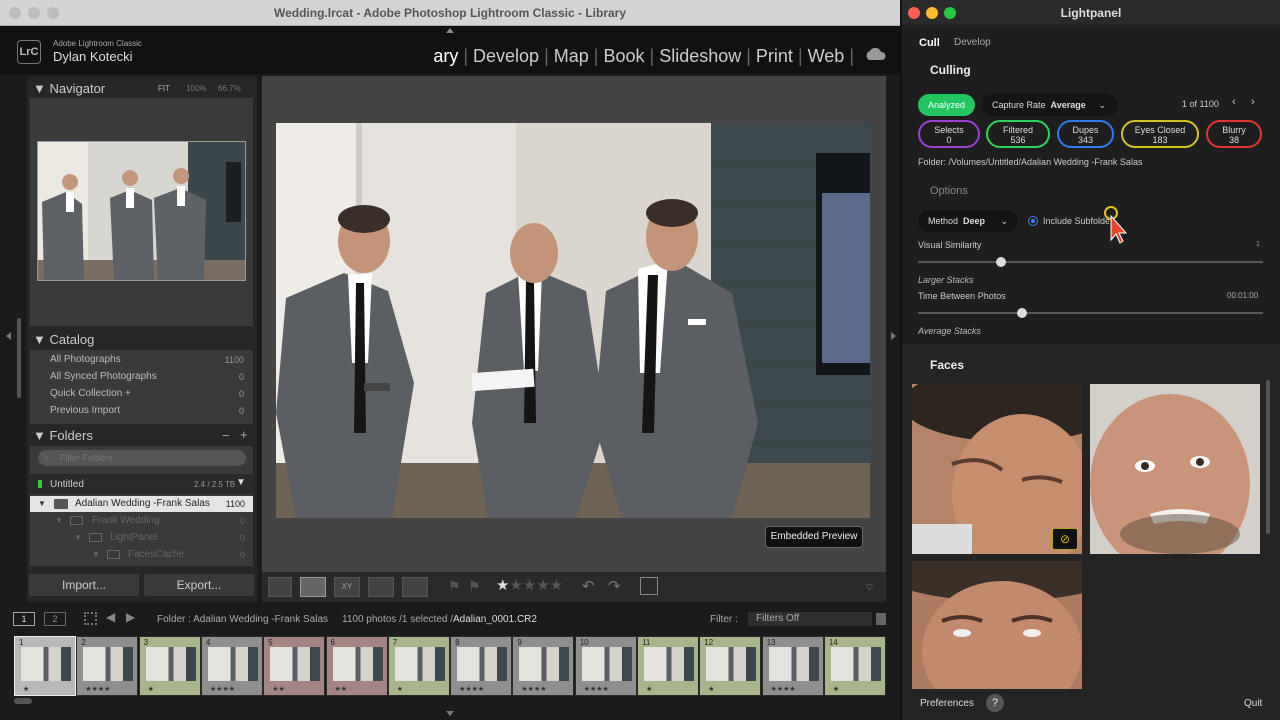  What do you see at coordinates (242, 619) in the screenshot?
I see `filmstrip-folder: Folder : Adalian Wedding -Frank Salas` at bounding box center [242, 619].